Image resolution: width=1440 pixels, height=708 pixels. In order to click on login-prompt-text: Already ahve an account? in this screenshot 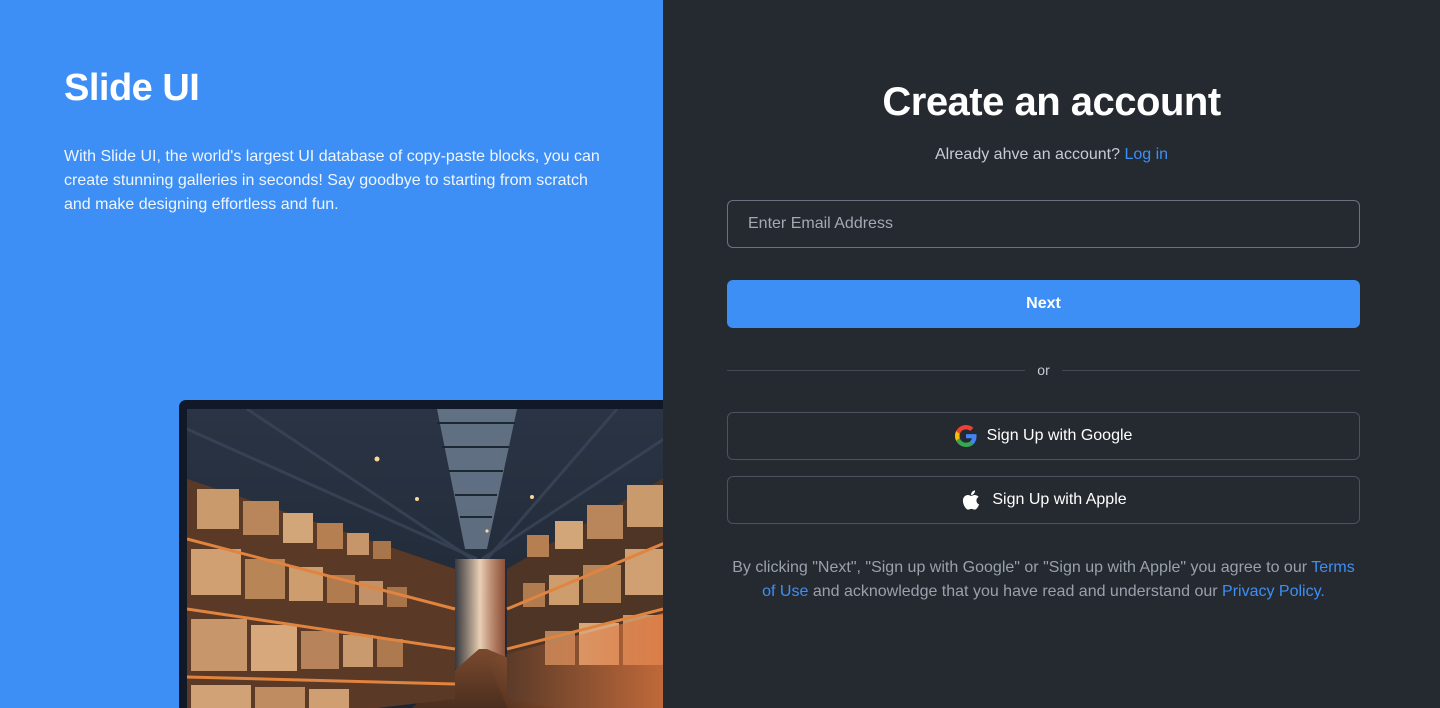, I will do `click(1027, 154)`.